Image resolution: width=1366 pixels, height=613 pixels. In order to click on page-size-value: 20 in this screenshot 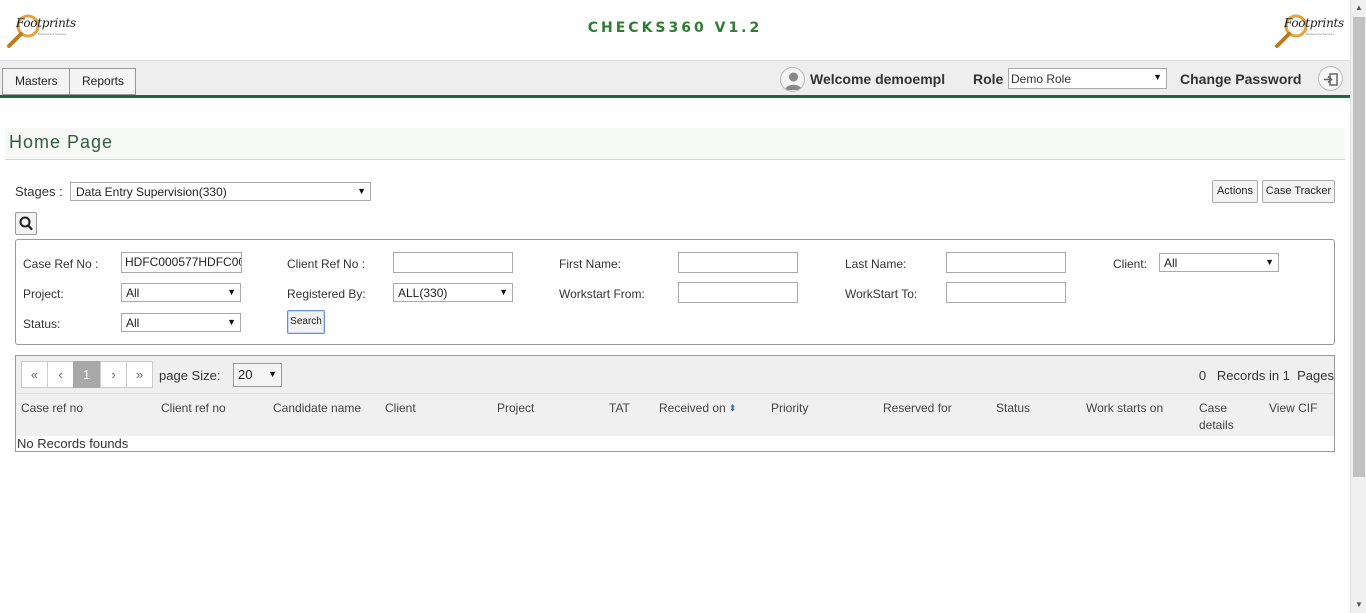, I will do `click(245, 374)`.